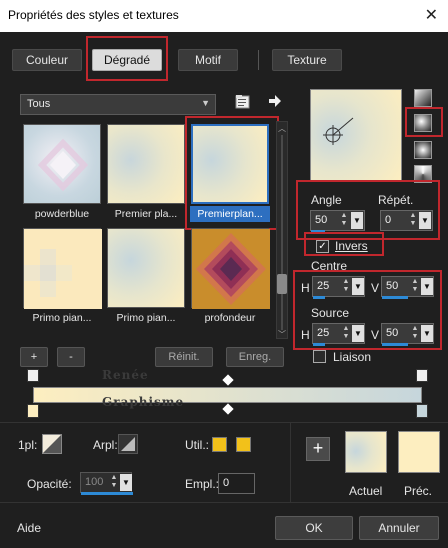 Image resolution: width=448 pixels, height=548 pixels. What do you see at coordinates (318, 449) in the screenshot?
I see `add-to-library-icon: +` at bounding box center [318, 449].